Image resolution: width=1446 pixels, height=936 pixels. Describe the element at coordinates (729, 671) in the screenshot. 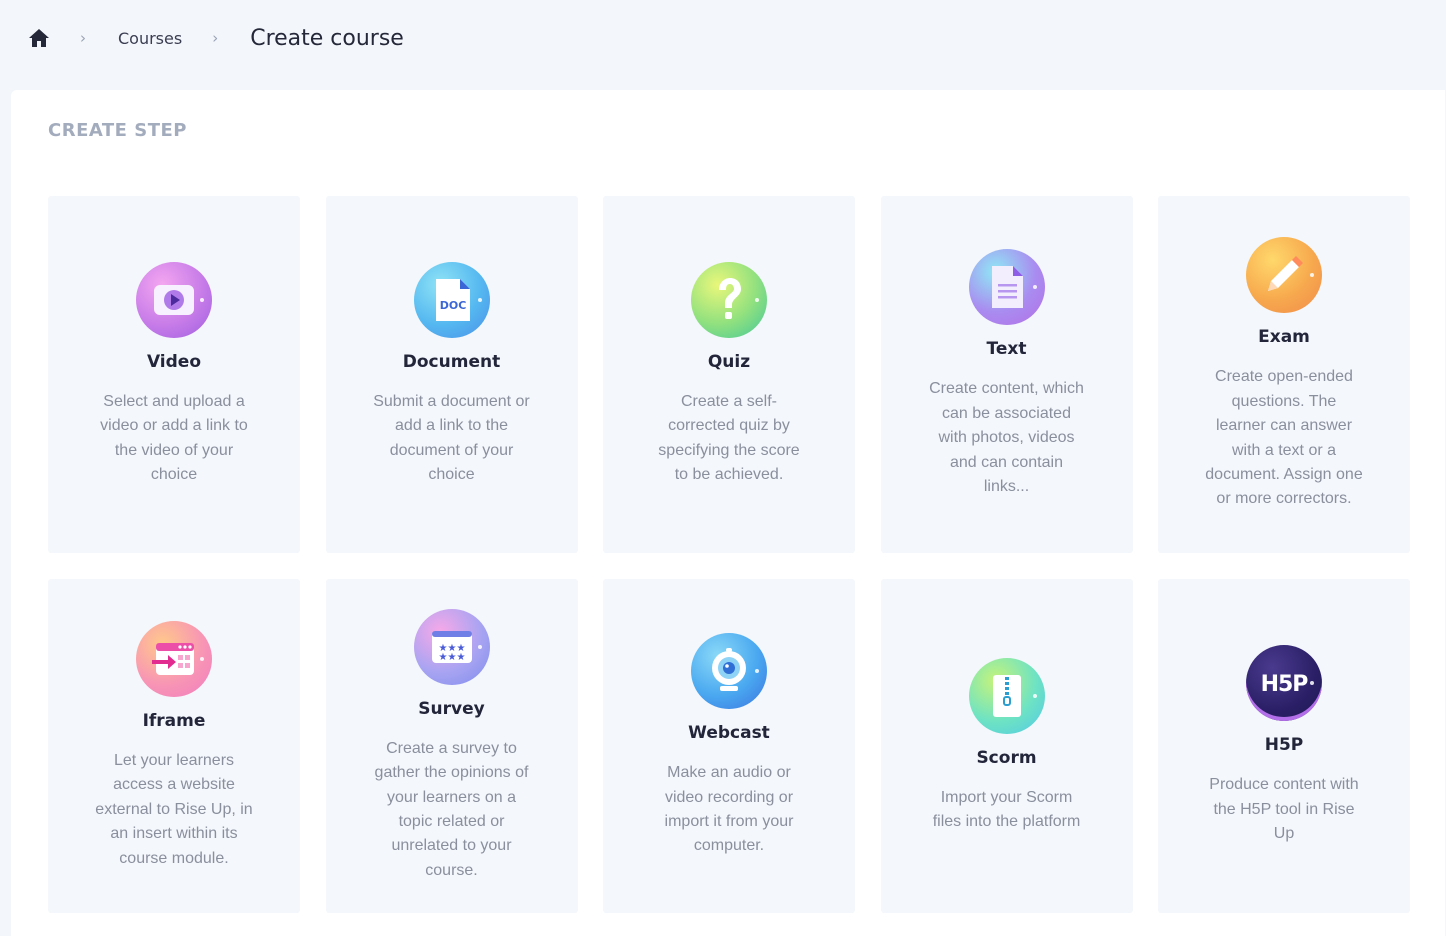

I see `webcam-icon` at that location.